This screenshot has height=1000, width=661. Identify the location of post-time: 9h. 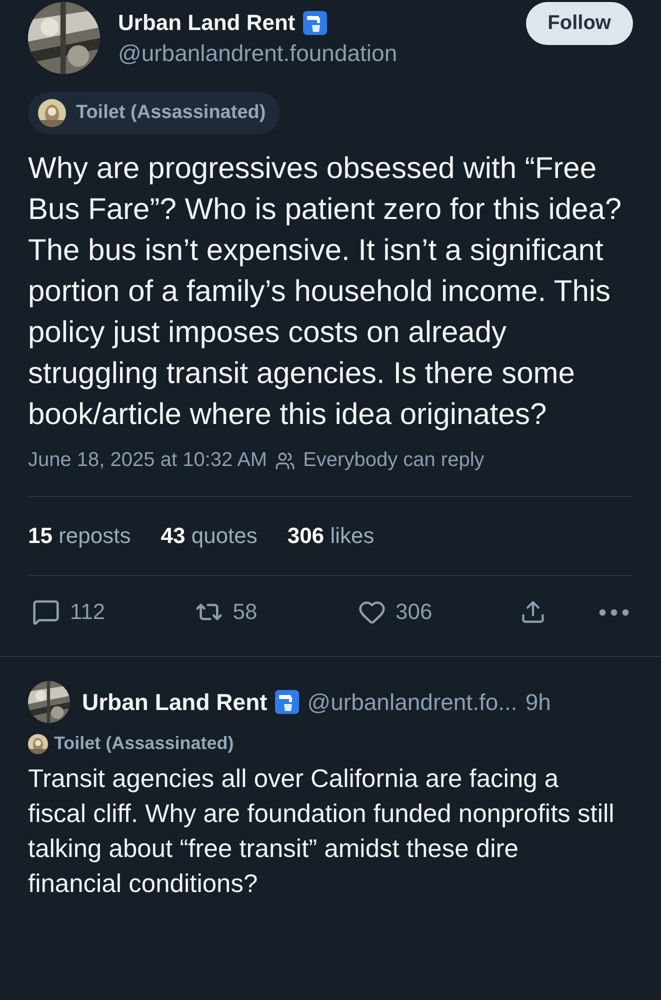
(538, 702).